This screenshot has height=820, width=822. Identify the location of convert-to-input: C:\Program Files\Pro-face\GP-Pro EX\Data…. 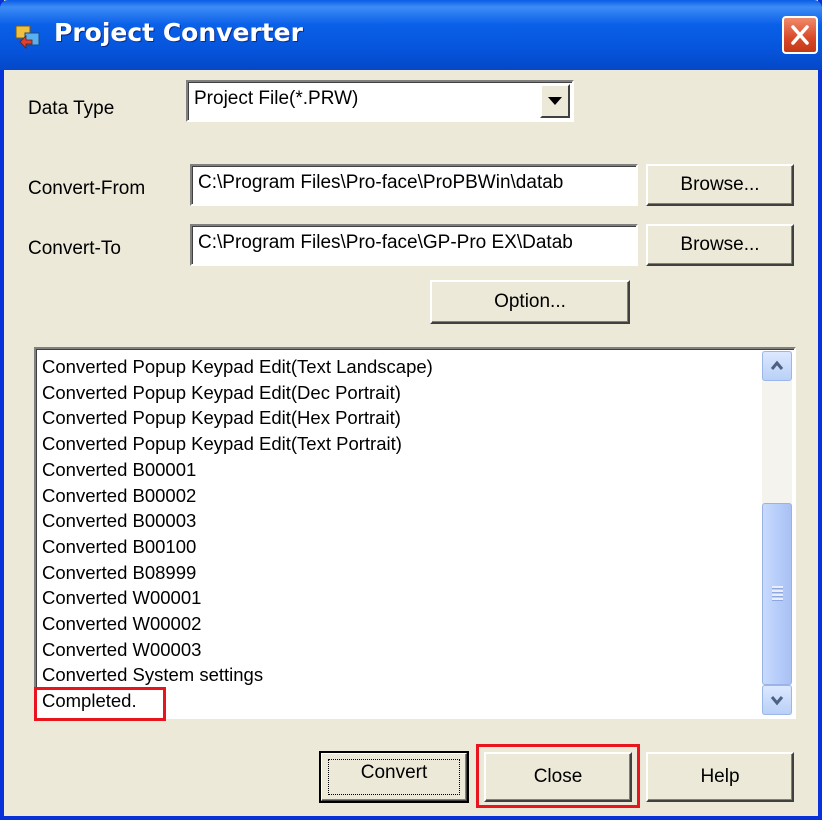
(414, 245).